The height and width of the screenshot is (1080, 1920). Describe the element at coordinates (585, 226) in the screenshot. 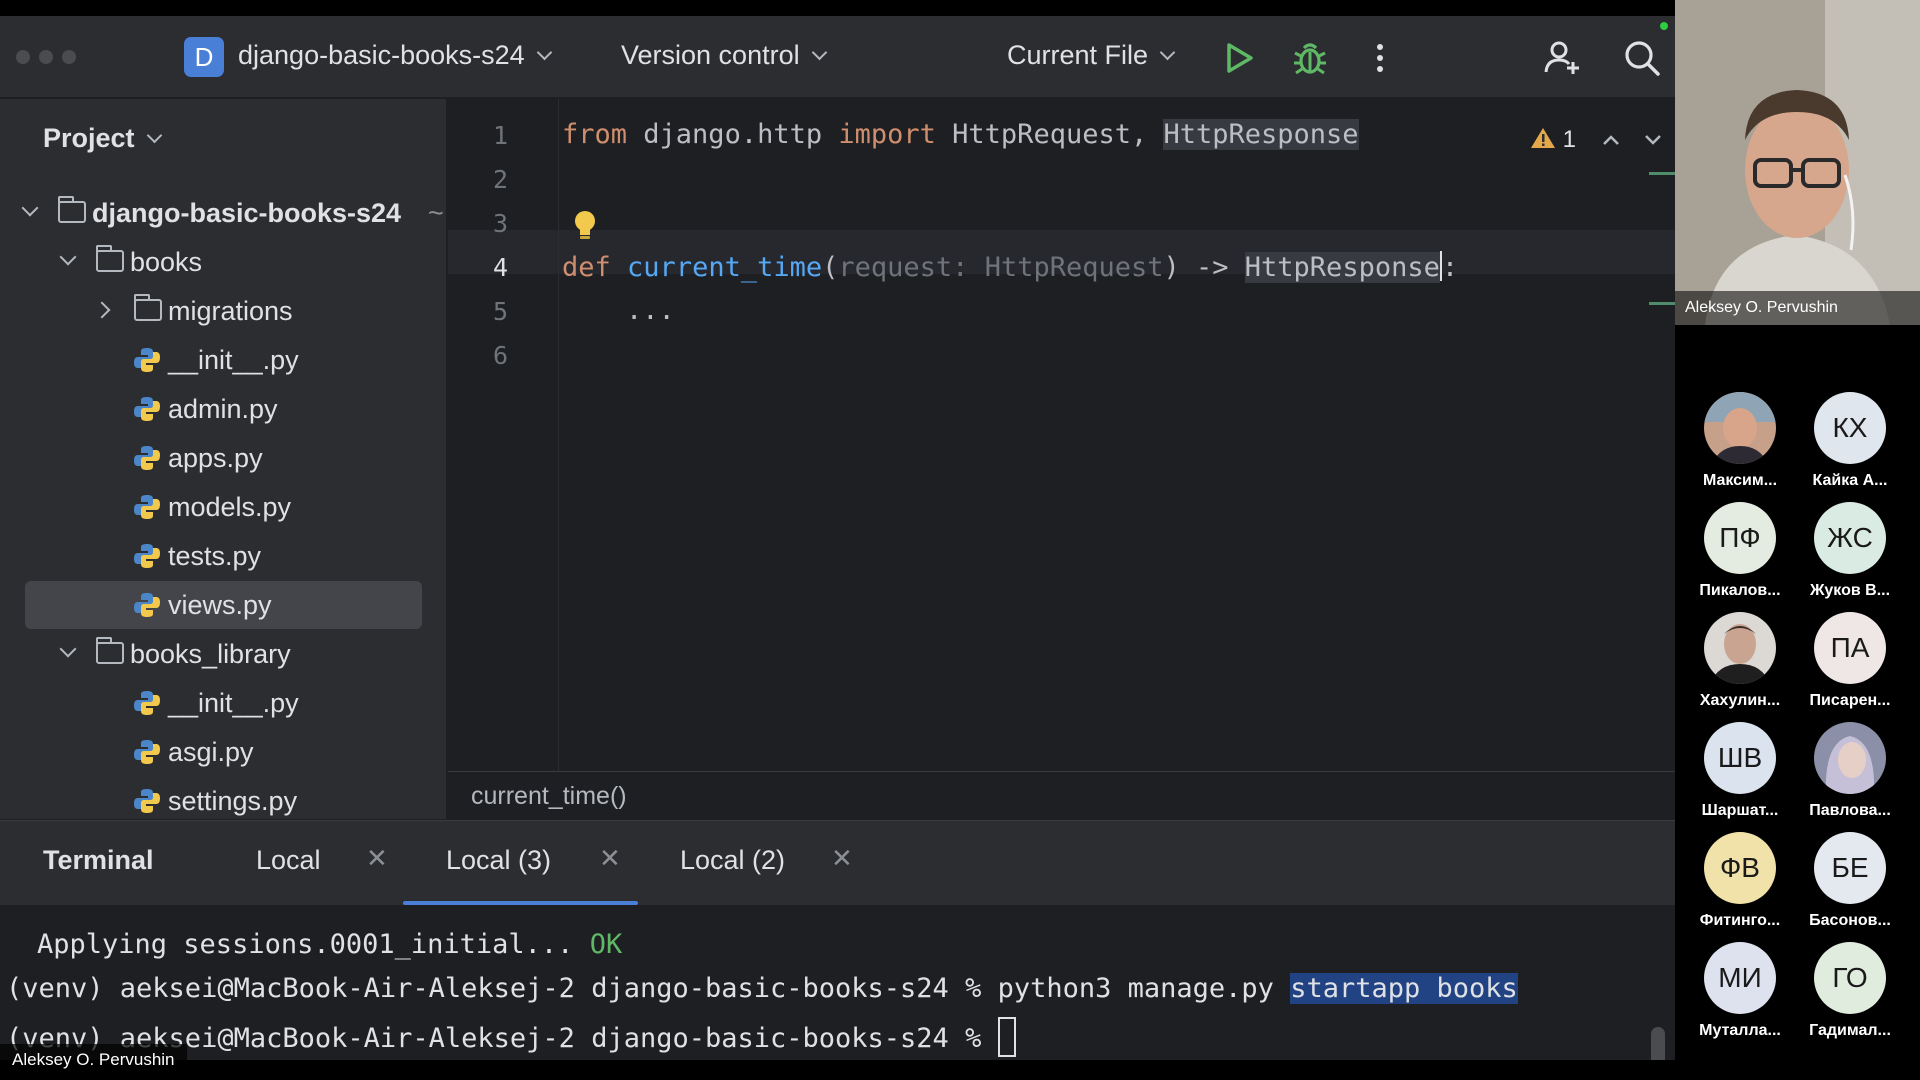

I see `lightbulb-icon` at that location.